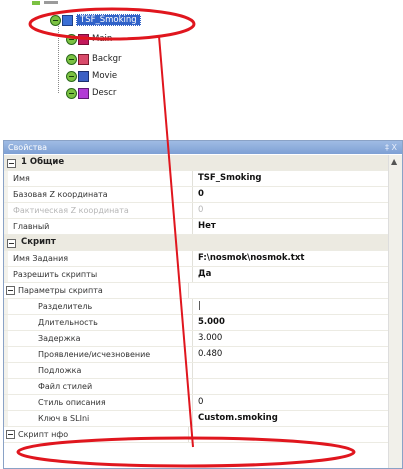 The image size is (403, 469). I want to click on property-row-substrate: Подложка, so click(196, 371).